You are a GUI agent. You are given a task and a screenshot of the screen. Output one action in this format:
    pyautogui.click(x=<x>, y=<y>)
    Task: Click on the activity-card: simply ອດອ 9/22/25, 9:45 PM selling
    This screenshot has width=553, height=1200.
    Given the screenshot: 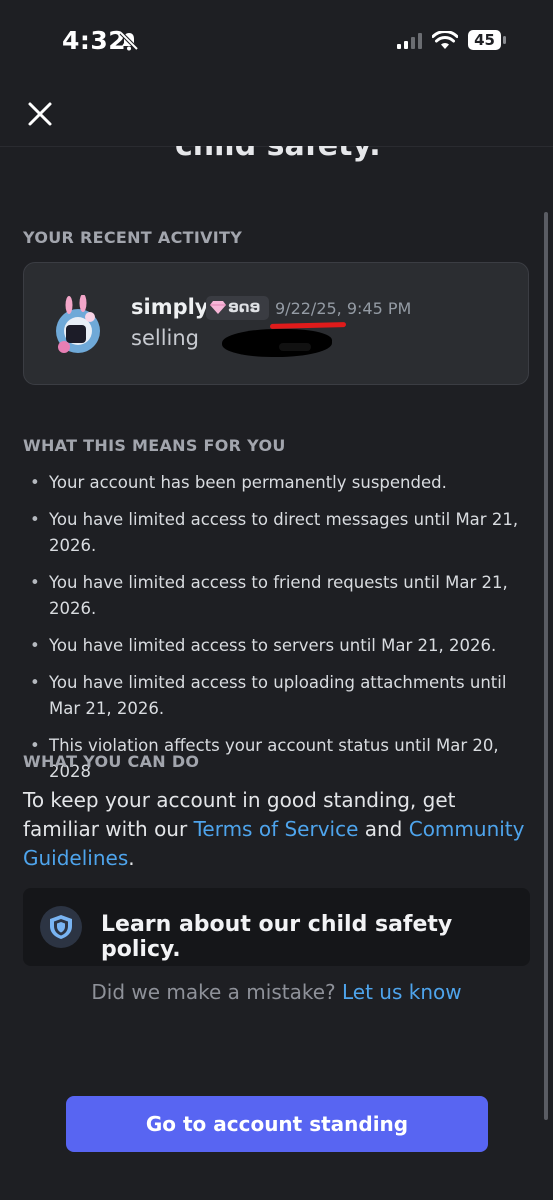 What is the action you would take?
    pyautogui.click(x=276, y=323)
    